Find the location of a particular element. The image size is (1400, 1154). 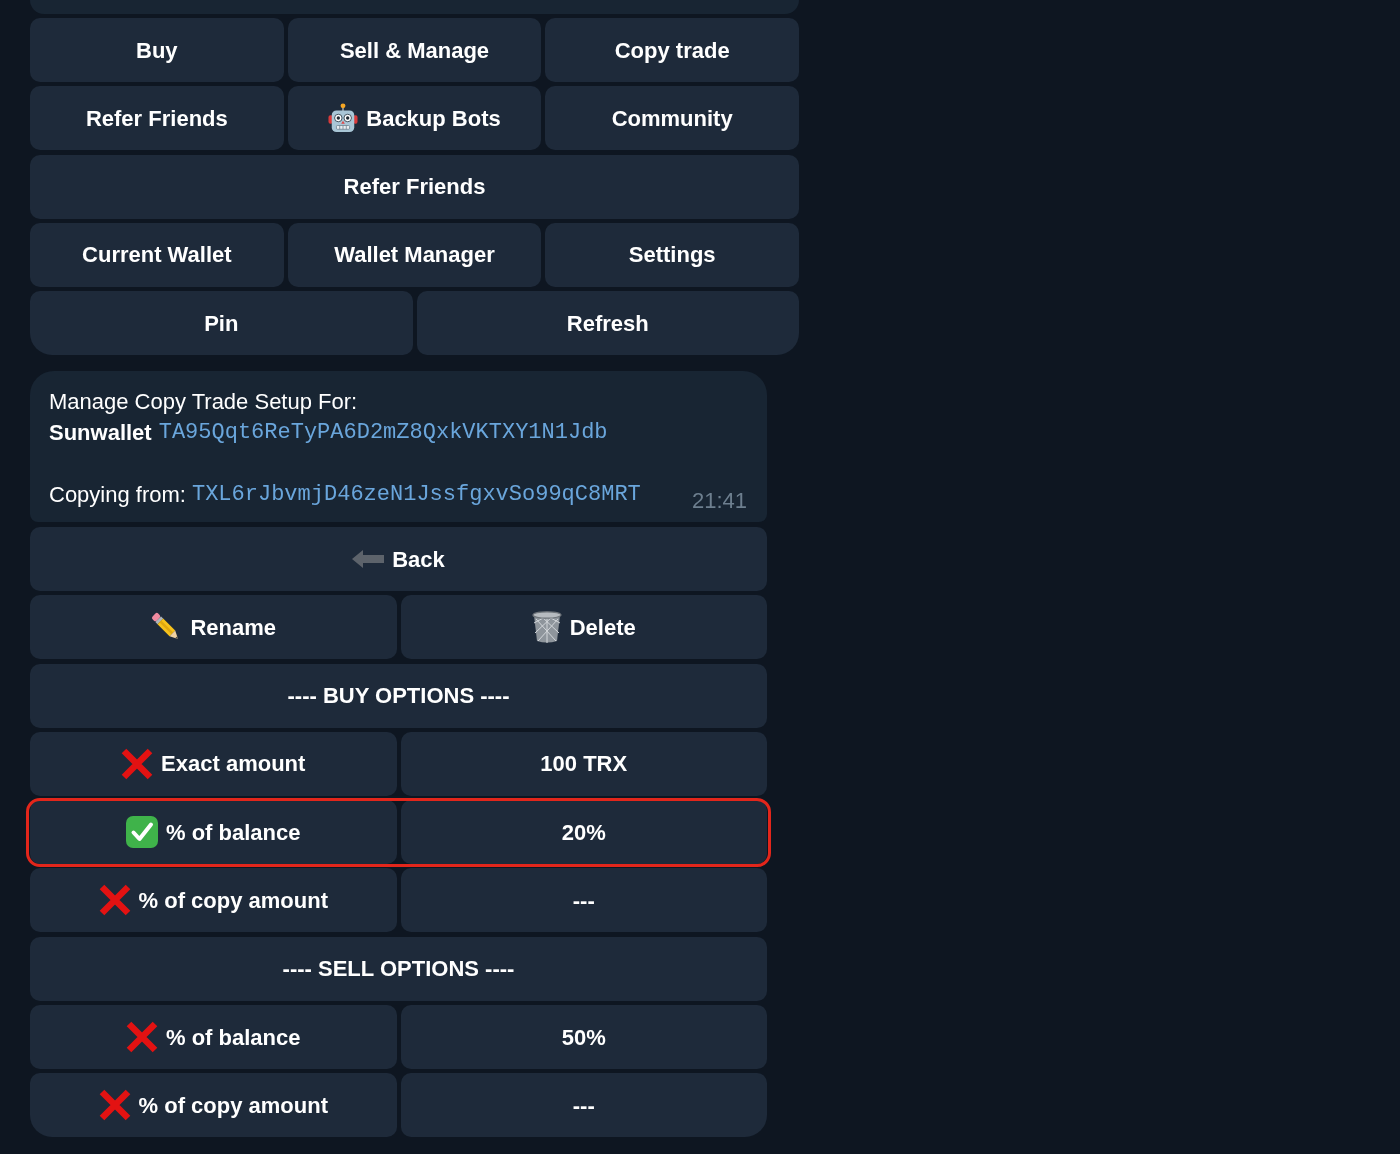

message-time: 21:41 is located at coordinates (719, 501).